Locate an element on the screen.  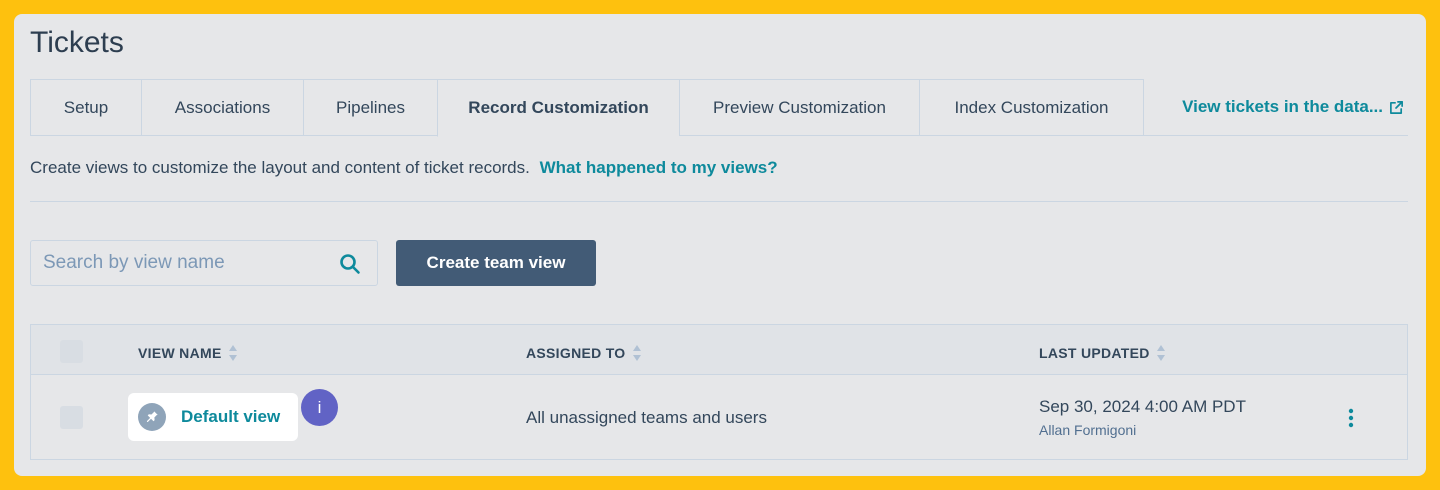
tab-record-customization: Record Customization is located at coordinates (558, 108).